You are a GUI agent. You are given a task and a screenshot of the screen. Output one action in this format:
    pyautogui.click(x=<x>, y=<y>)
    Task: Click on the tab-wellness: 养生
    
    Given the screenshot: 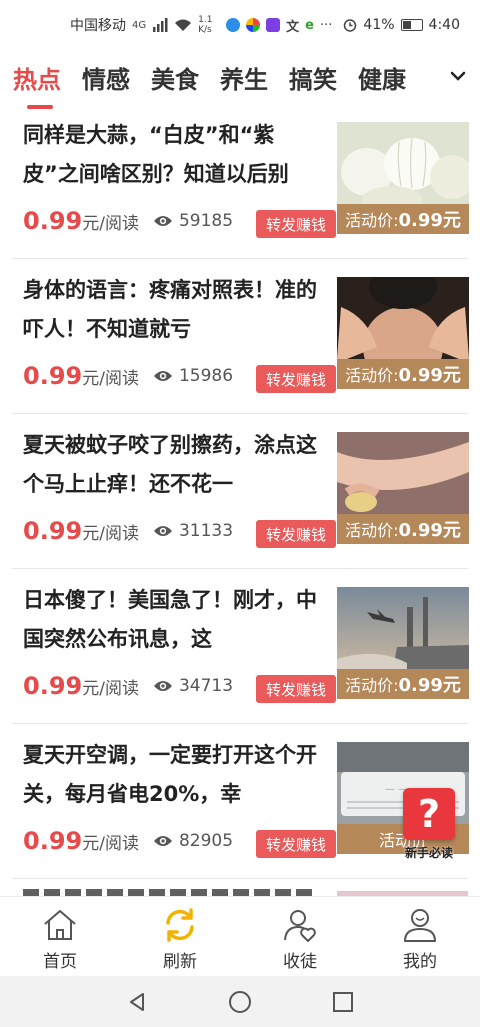 What is the action you would take?
    pyautogui.click(x=244, y=77)
    